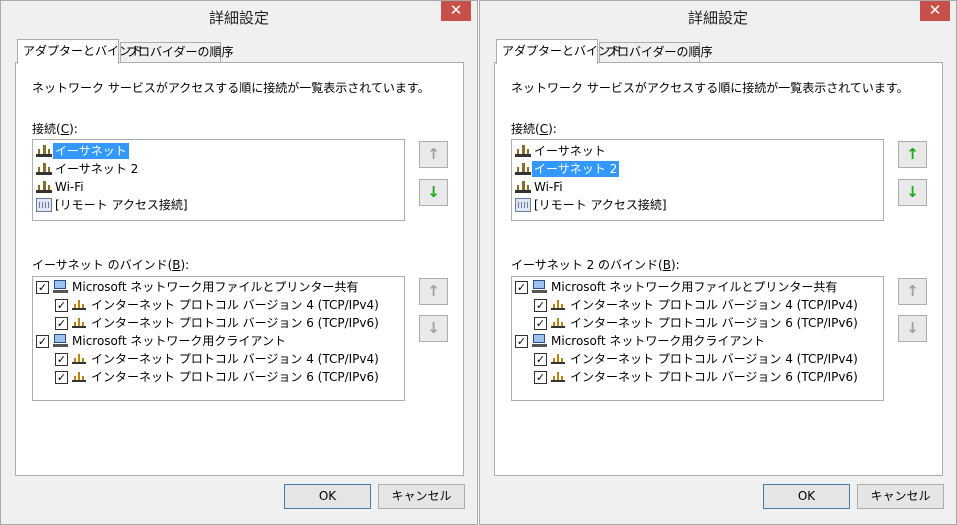 This screenshot has height=525, width=957. Describe the element at coordinates (111, 265) in the screenshot. I see `bindings-label: イーサネット のバインド(B):` at that location.